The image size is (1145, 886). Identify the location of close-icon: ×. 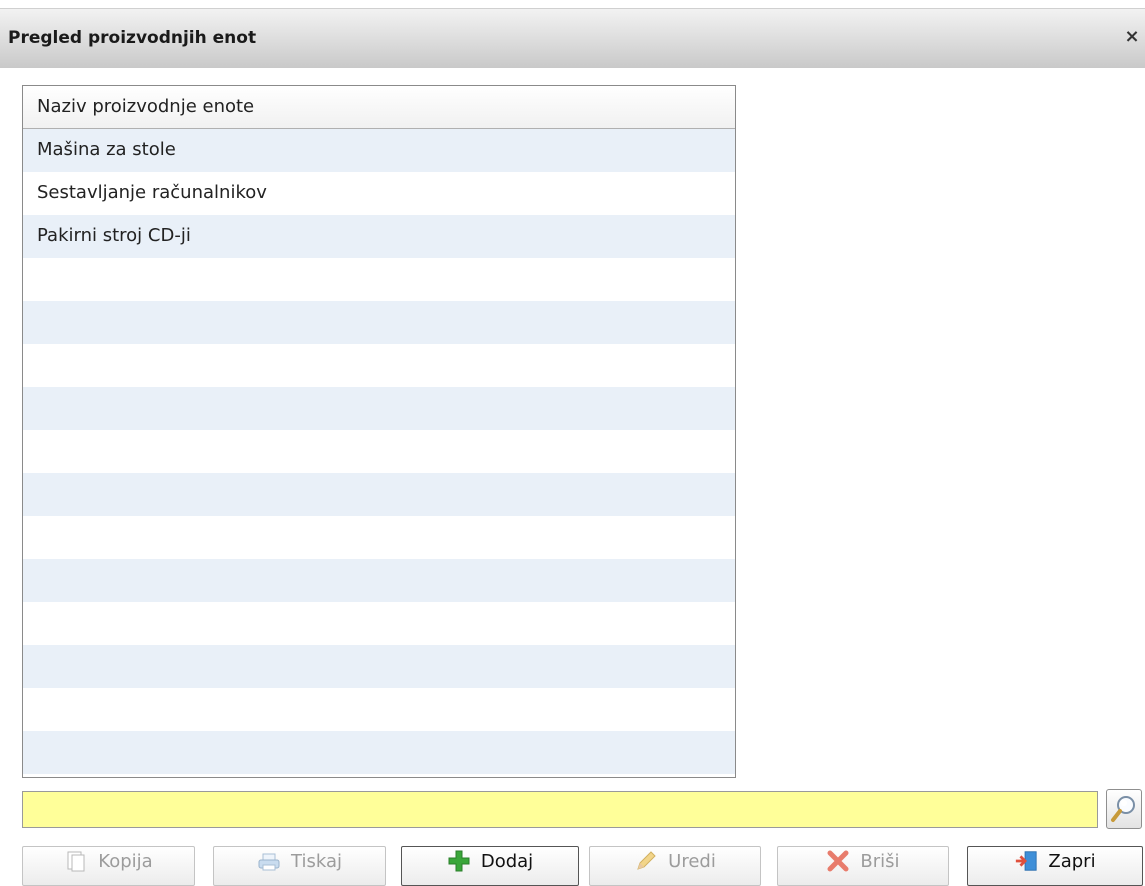
(1132, 37).